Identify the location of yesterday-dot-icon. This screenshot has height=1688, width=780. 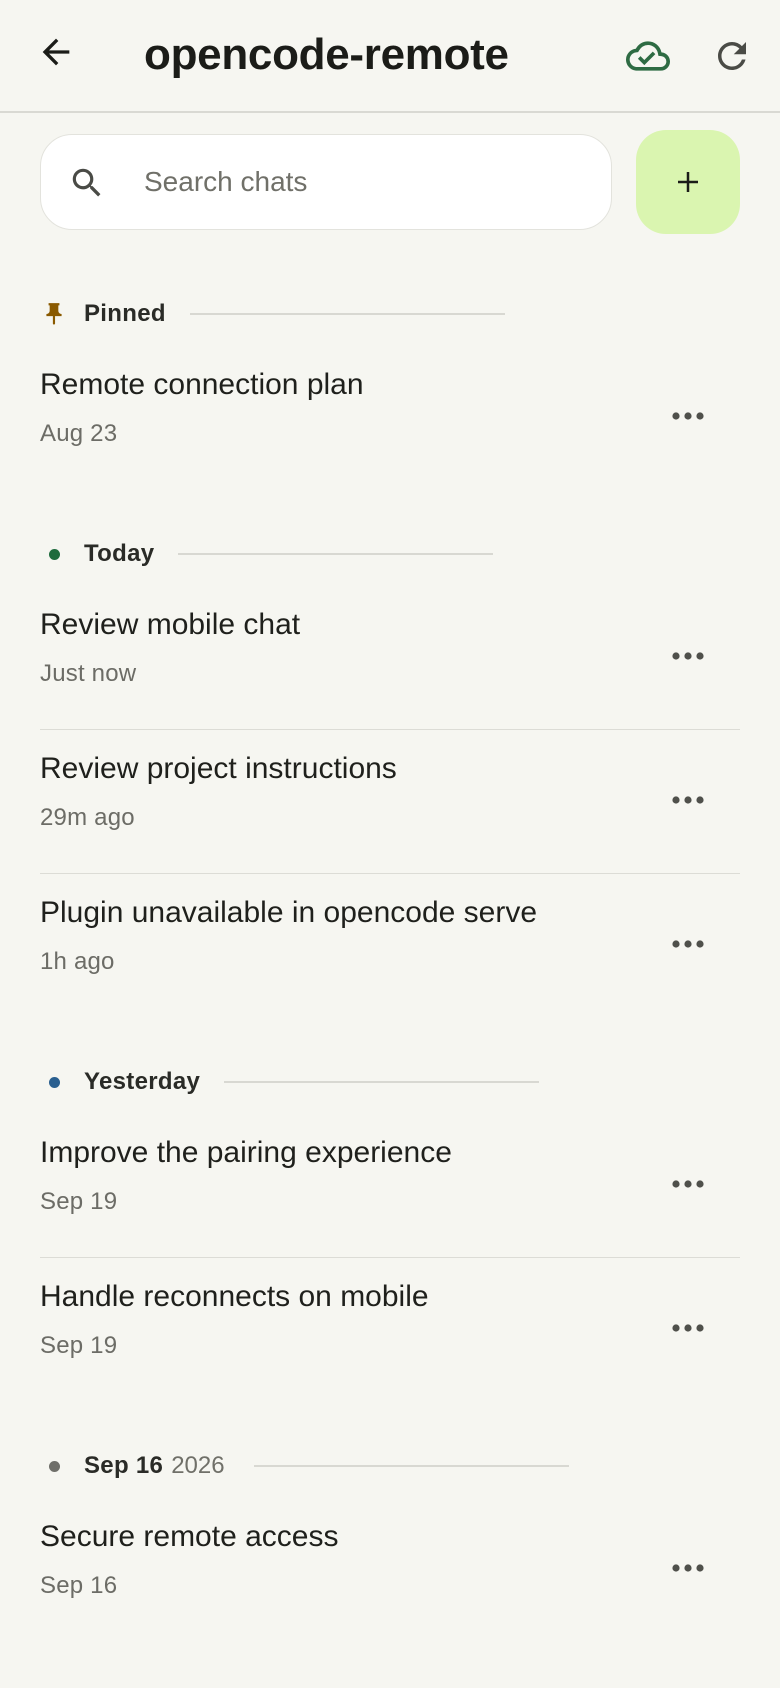
(54, 1082).